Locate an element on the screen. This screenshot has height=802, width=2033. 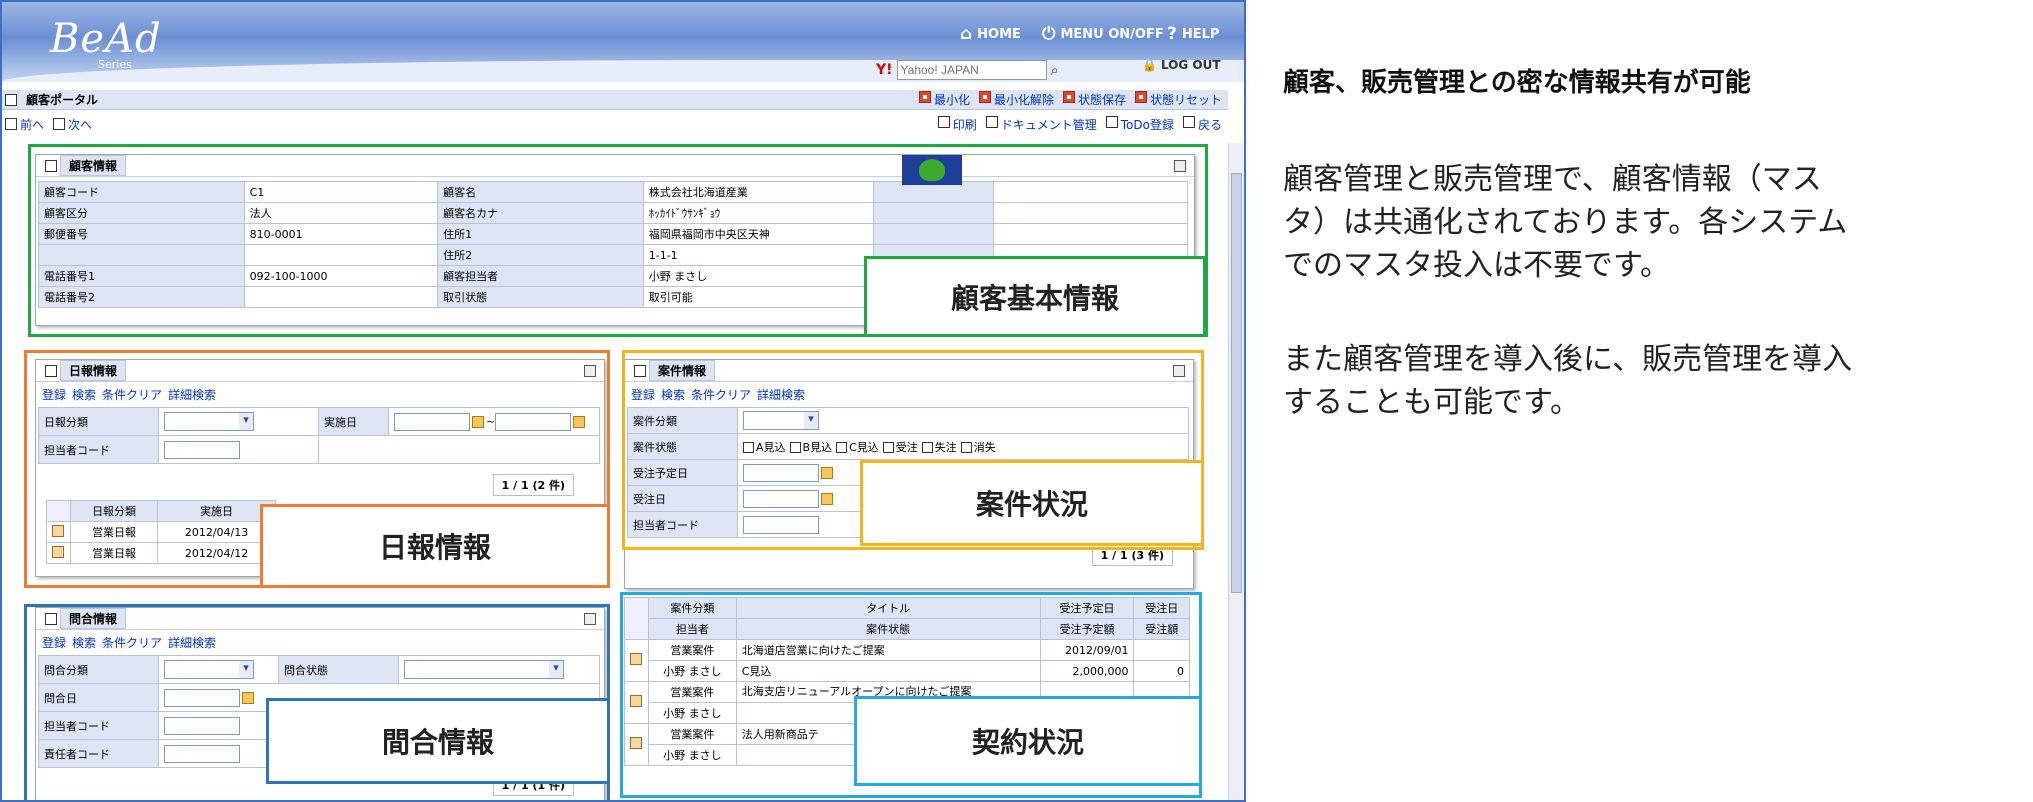
portal-actions: 最小化 最小化解除 状態保存 状態リセット is located at coordinates (1072, 99).